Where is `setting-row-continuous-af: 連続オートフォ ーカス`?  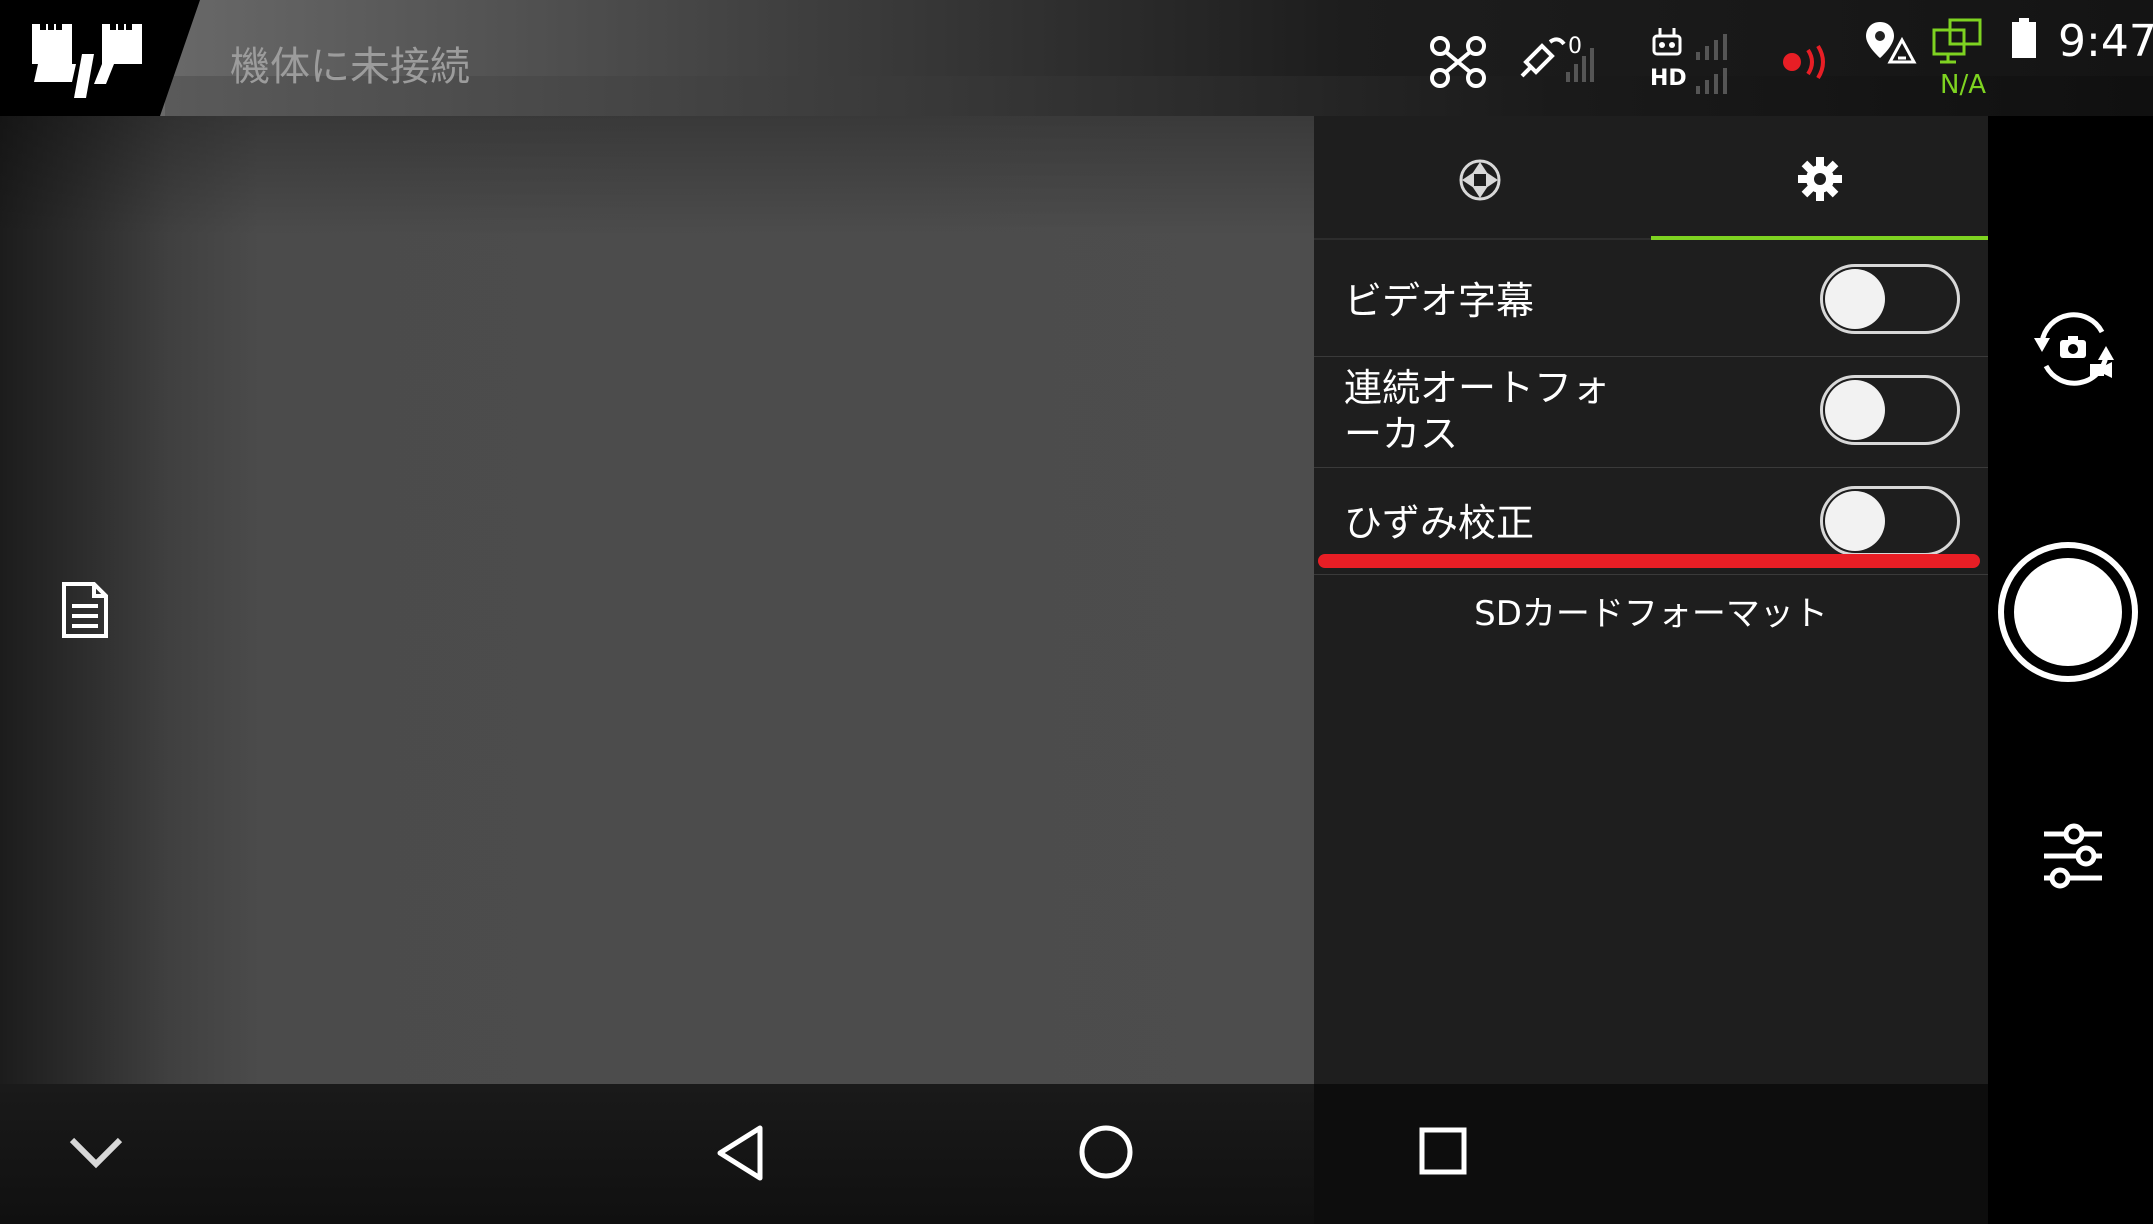 setting-row-continuous-af: 連続オートフォ ーカス is located at coordinates (1651, 412).